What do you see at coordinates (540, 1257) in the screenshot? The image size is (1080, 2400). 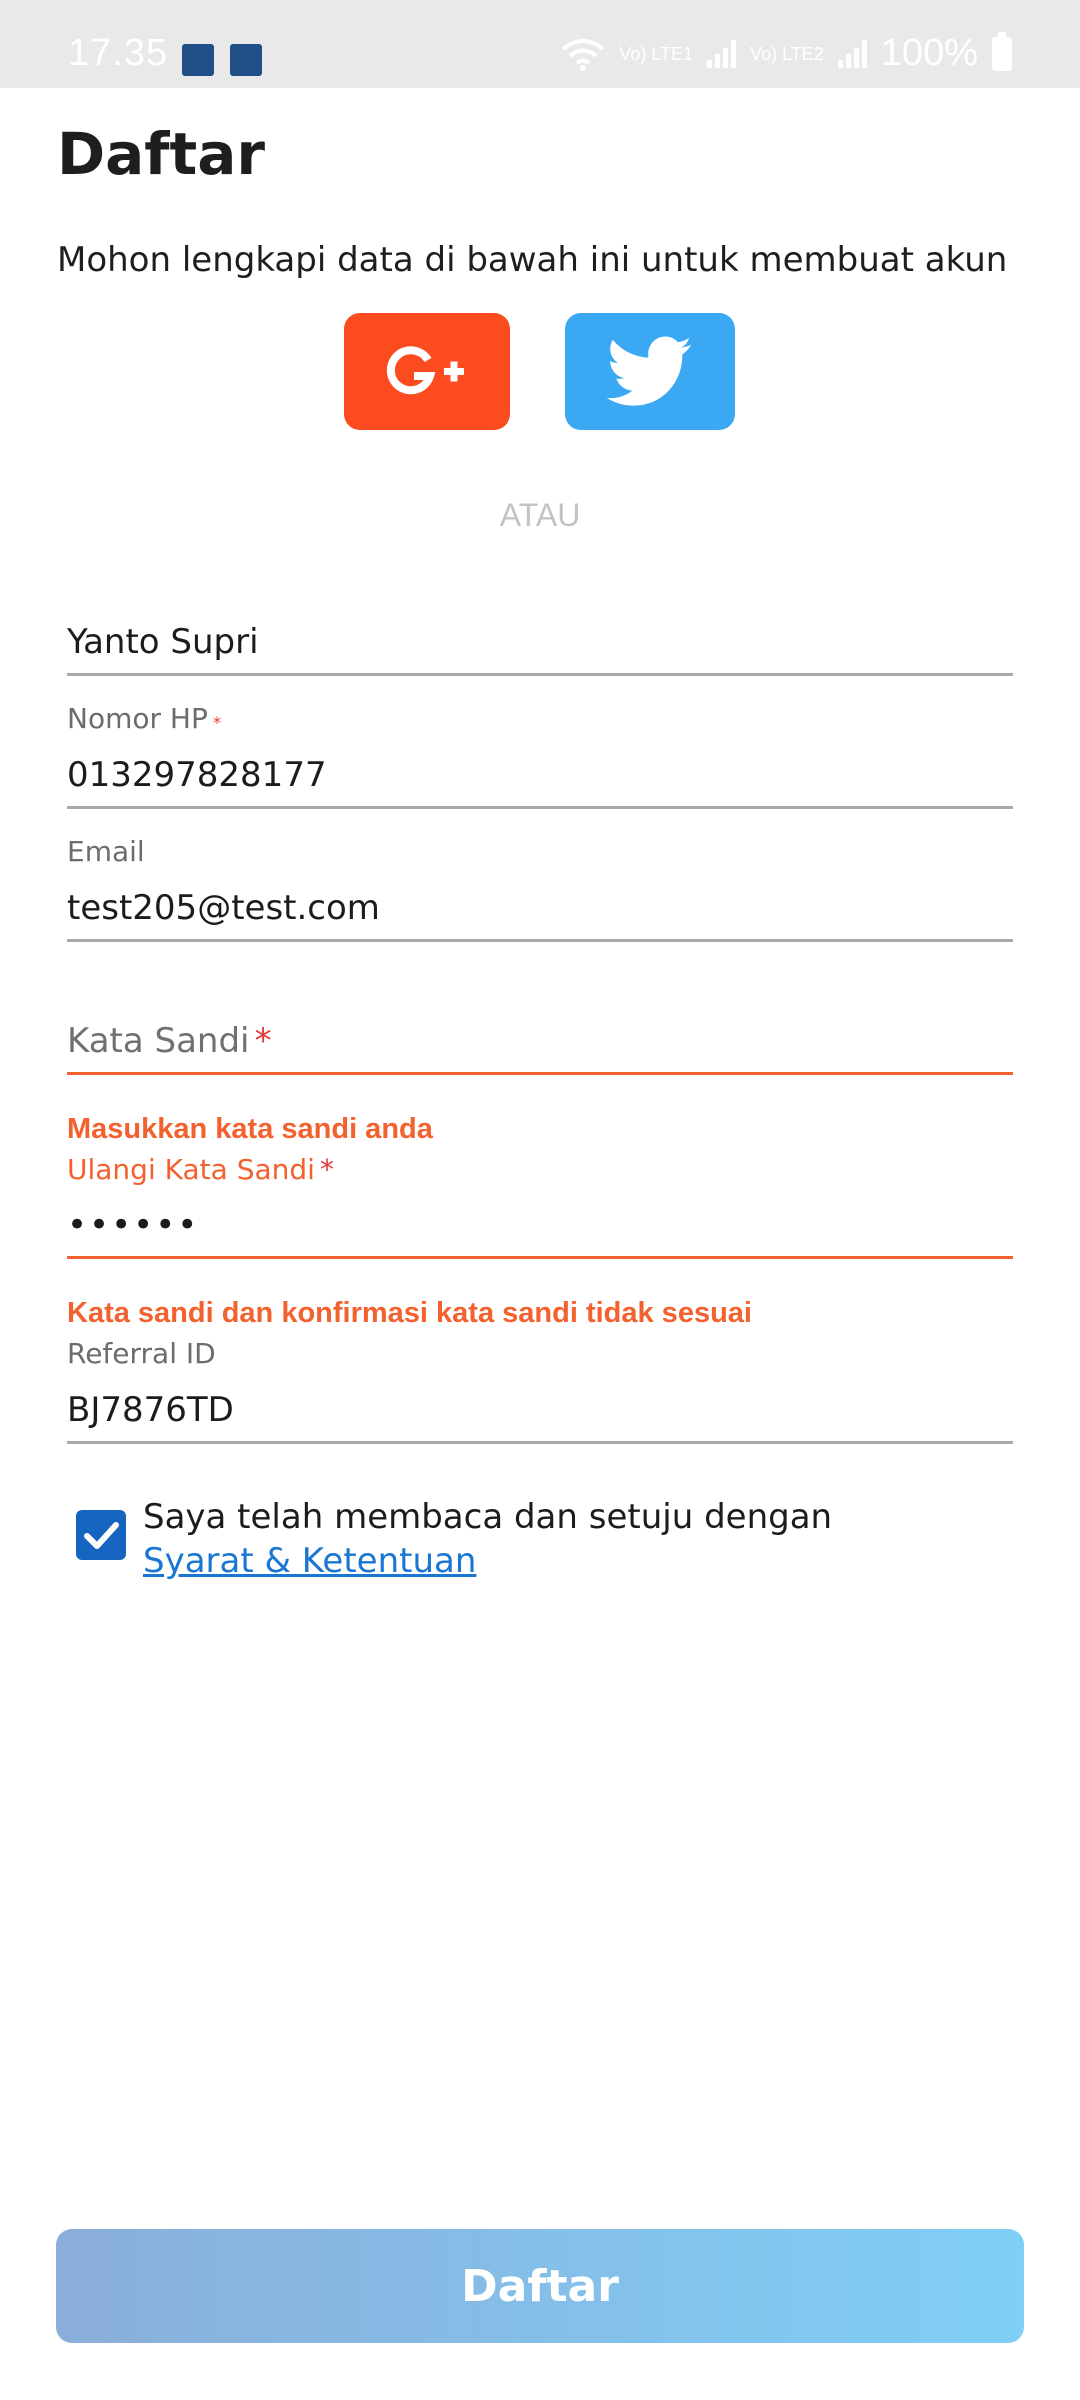 I see `confirm-password-underline` at bounding box center [540, 1257].